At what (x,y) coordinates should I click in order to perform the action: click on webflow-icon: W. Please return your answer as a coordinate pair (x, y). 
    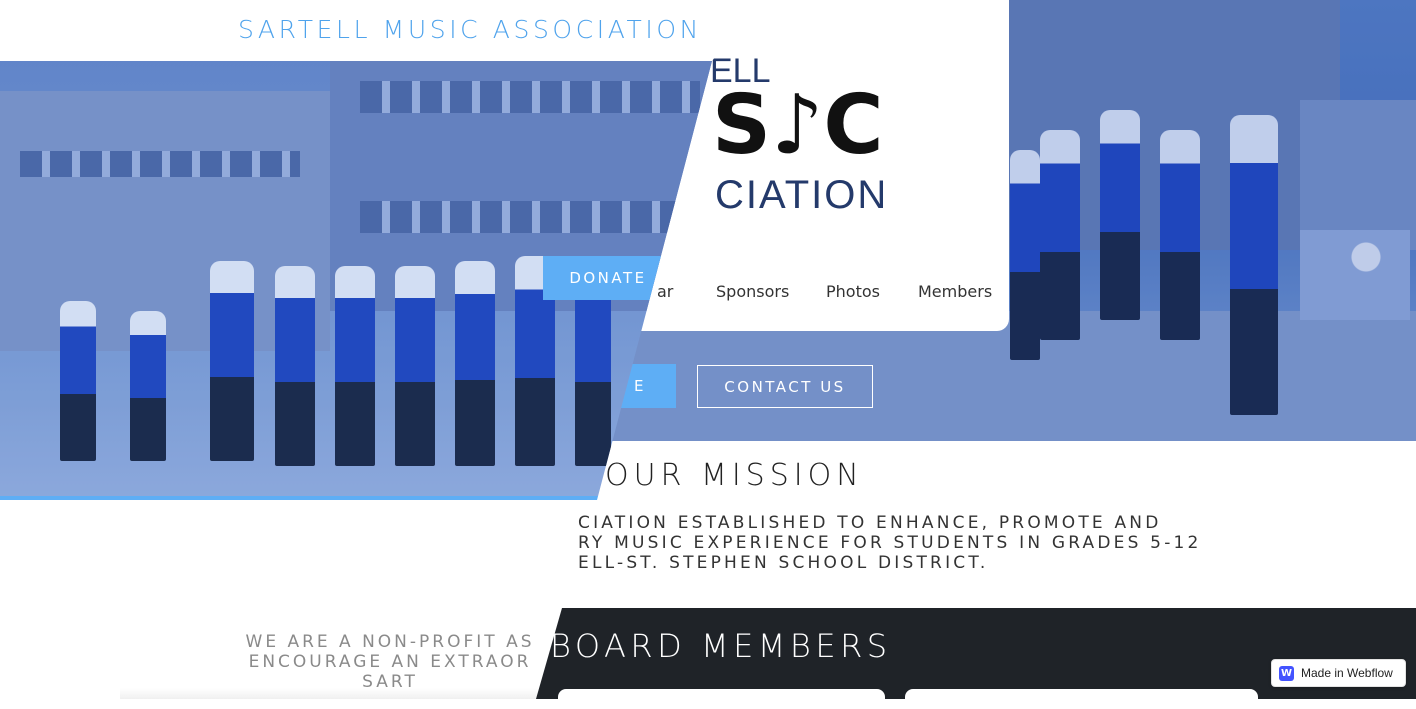
    Looking at the image, I should click on (1286, 673).